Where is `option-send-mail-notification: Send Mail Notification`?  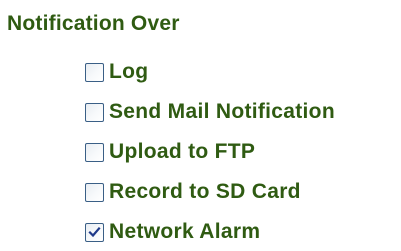
option-send-mail-notification: Send Mail Notification is located at coordinates (210, 112).